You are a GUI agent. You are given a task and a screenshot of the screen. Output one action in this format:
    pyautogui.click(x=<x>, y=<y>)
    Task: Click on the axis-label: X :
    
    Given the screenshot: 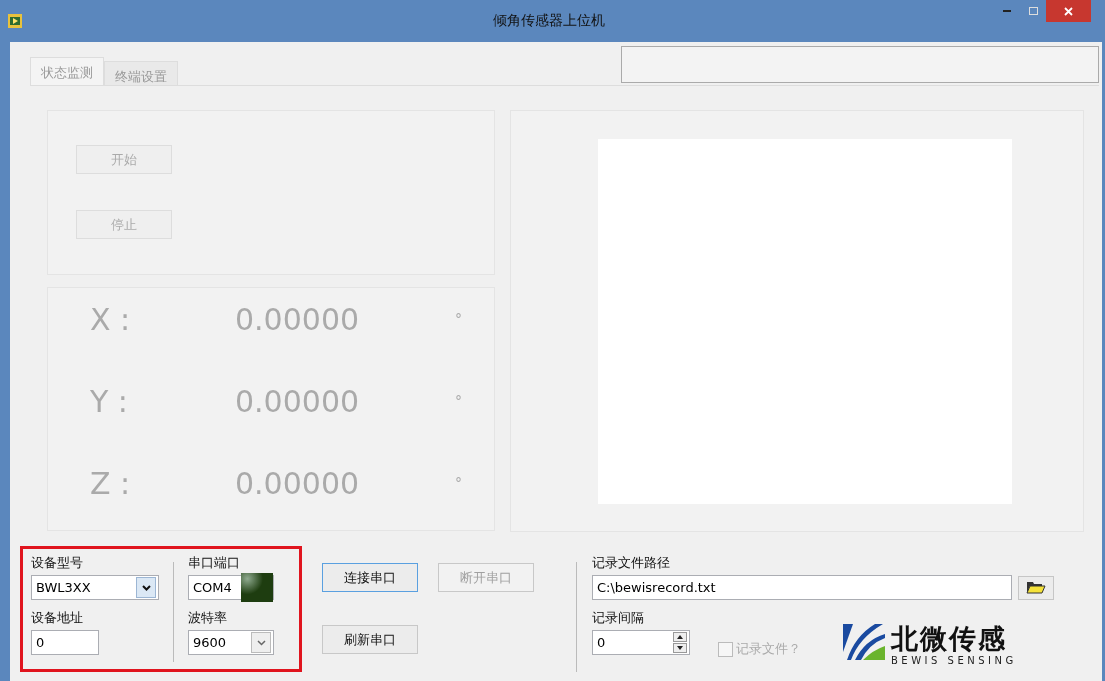 What is the action you would take?
    pyautogui.click(x=111, y=319)
    